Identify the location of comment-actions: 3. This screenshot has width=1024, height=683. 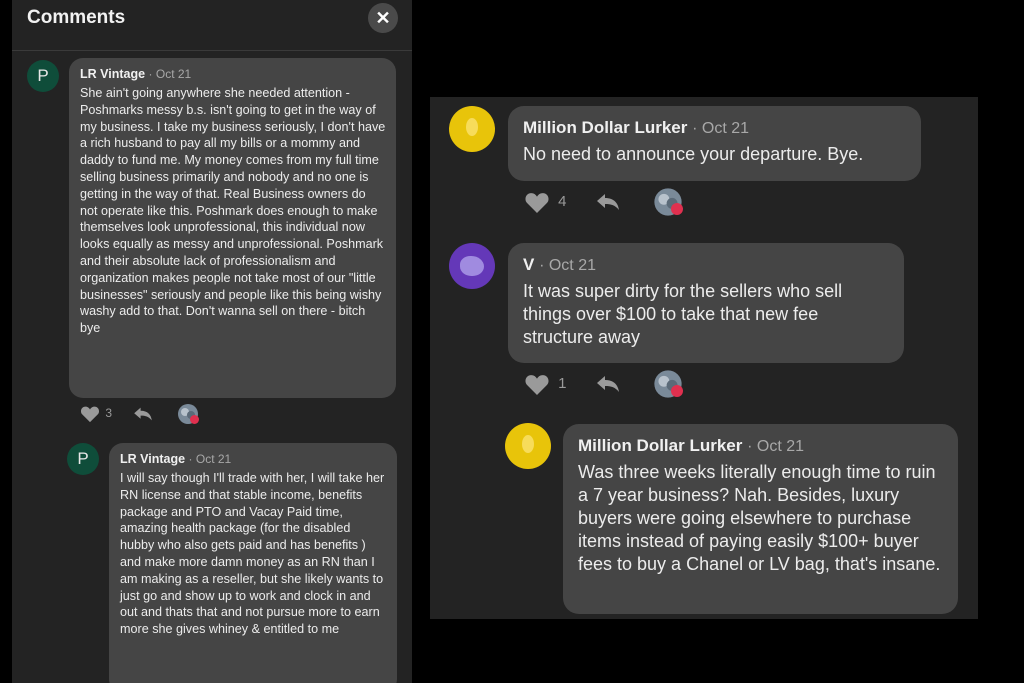
(139, 414).